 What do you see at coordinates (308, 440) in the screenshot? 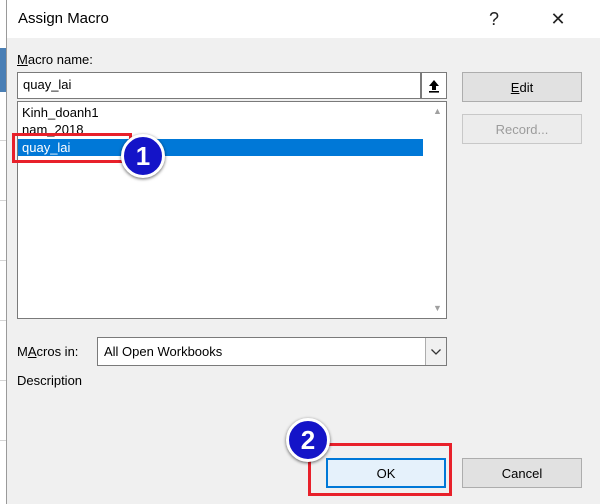
I see `step-badge-2: 2` at bounding box center [308, 440].